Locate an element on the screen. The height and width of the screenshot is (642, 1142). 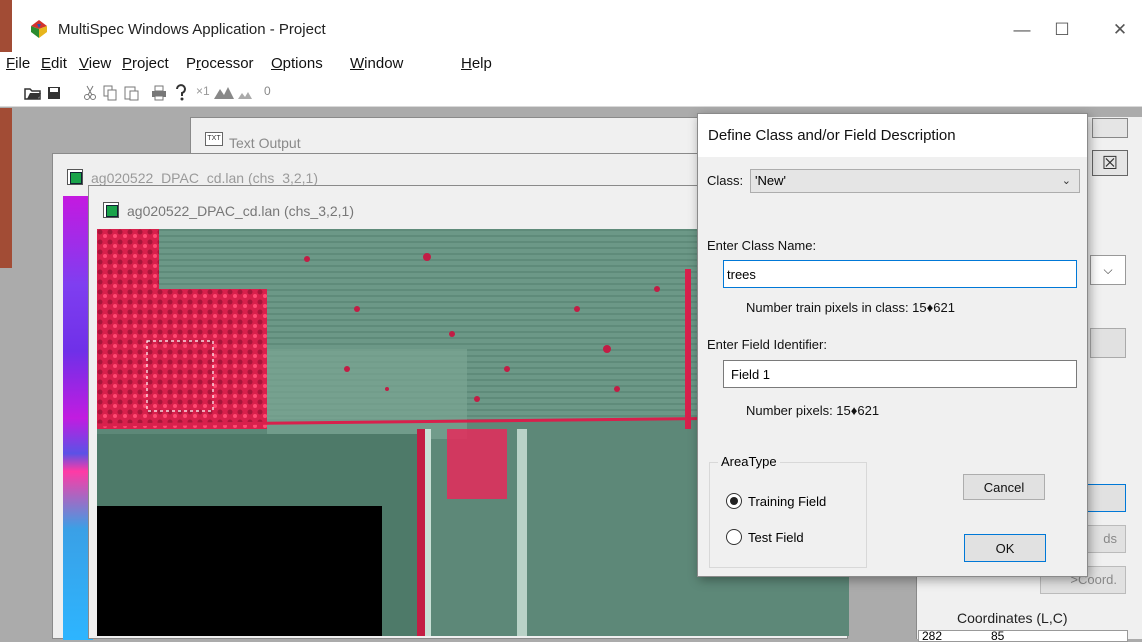
menu-view: View is located at coordinates (95, 63).